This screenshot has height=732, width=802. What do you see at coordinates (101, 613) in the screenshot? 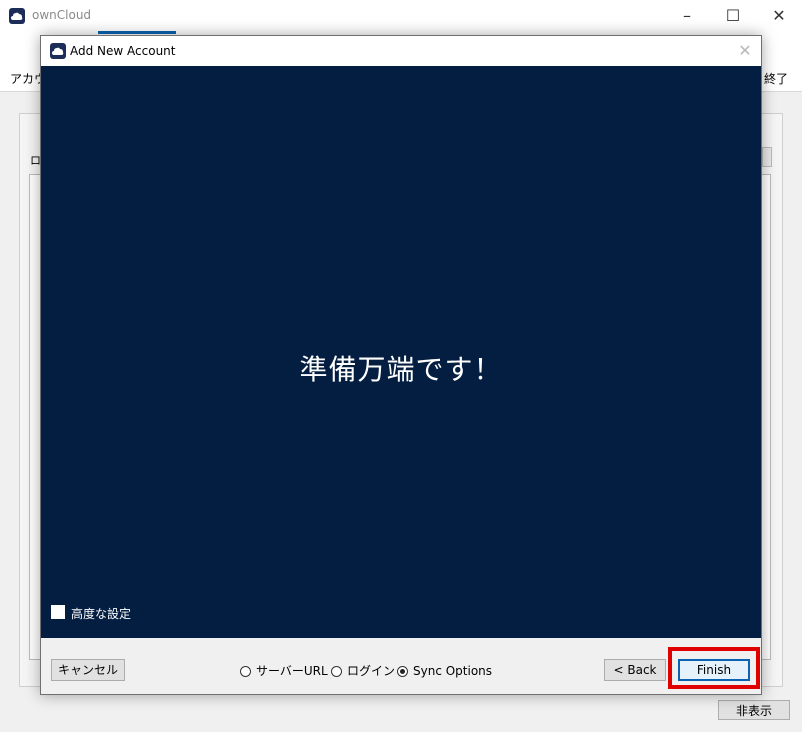
I see `advanced-settings-label: 高度な設定` at bounding box center [101, 613].